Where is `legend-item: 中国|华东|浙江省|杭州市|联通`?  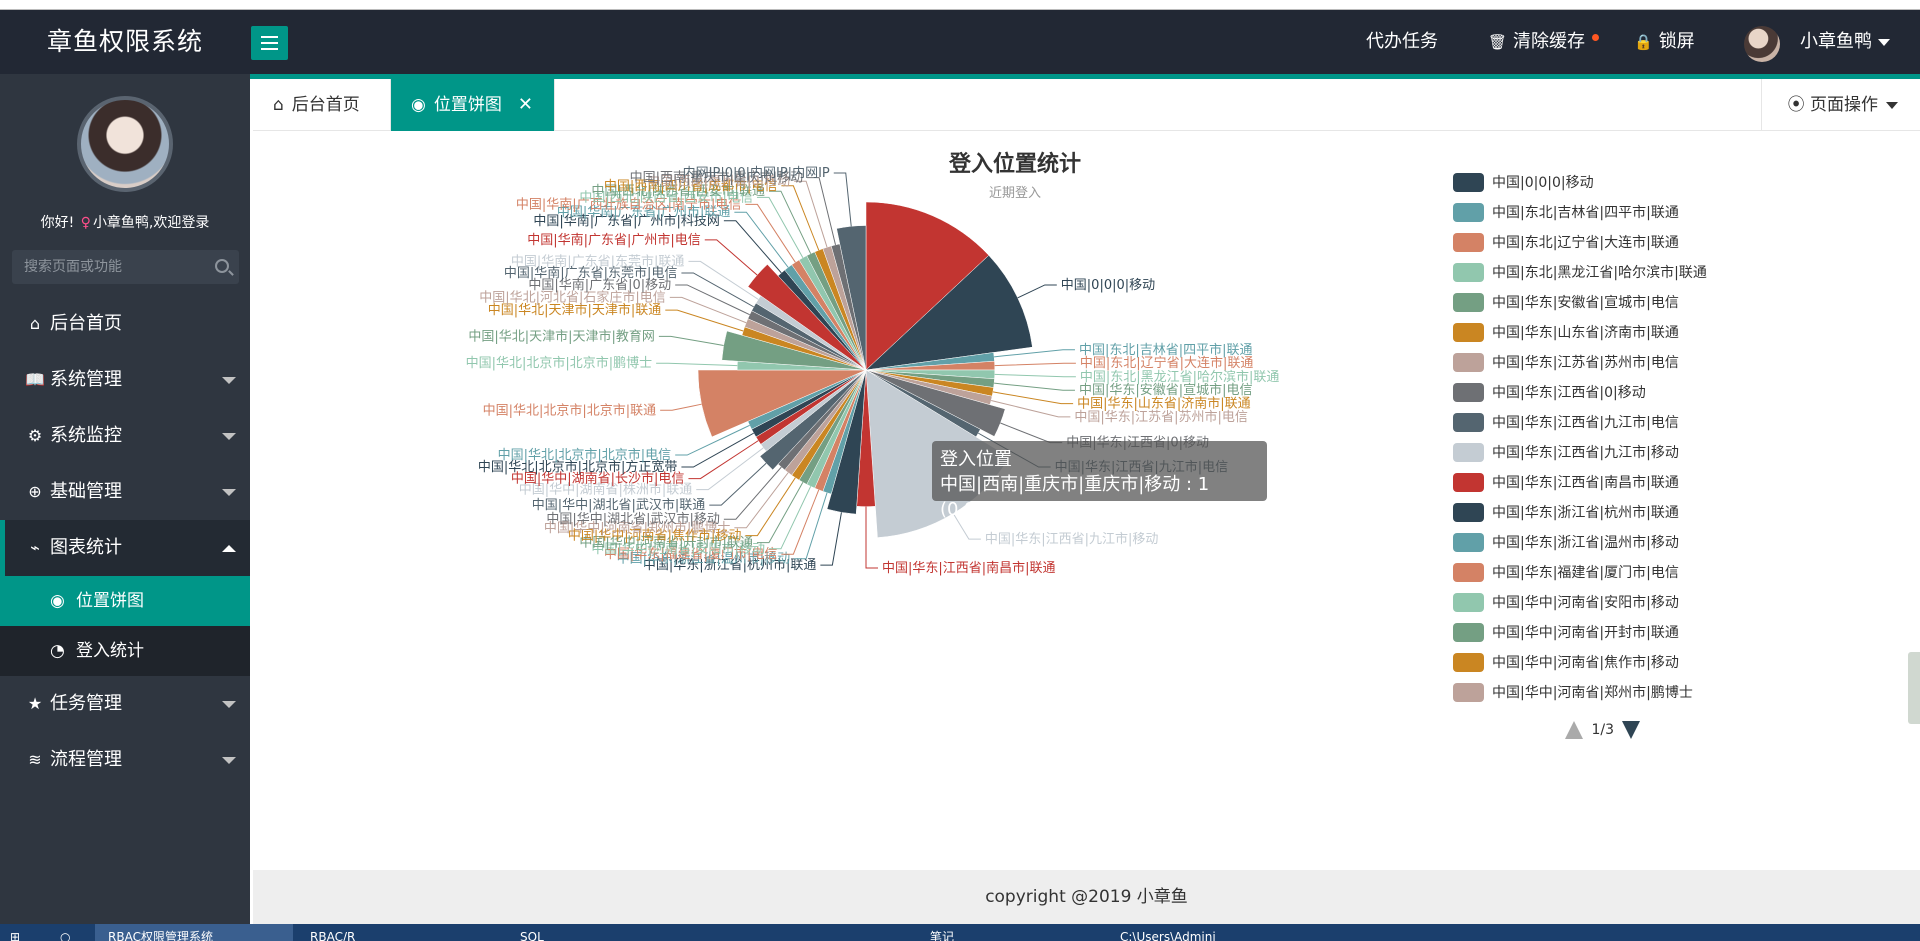 legend-item: 中国|华东|浙江省|杭州市|联通 is located at coordinates (1603, 512).